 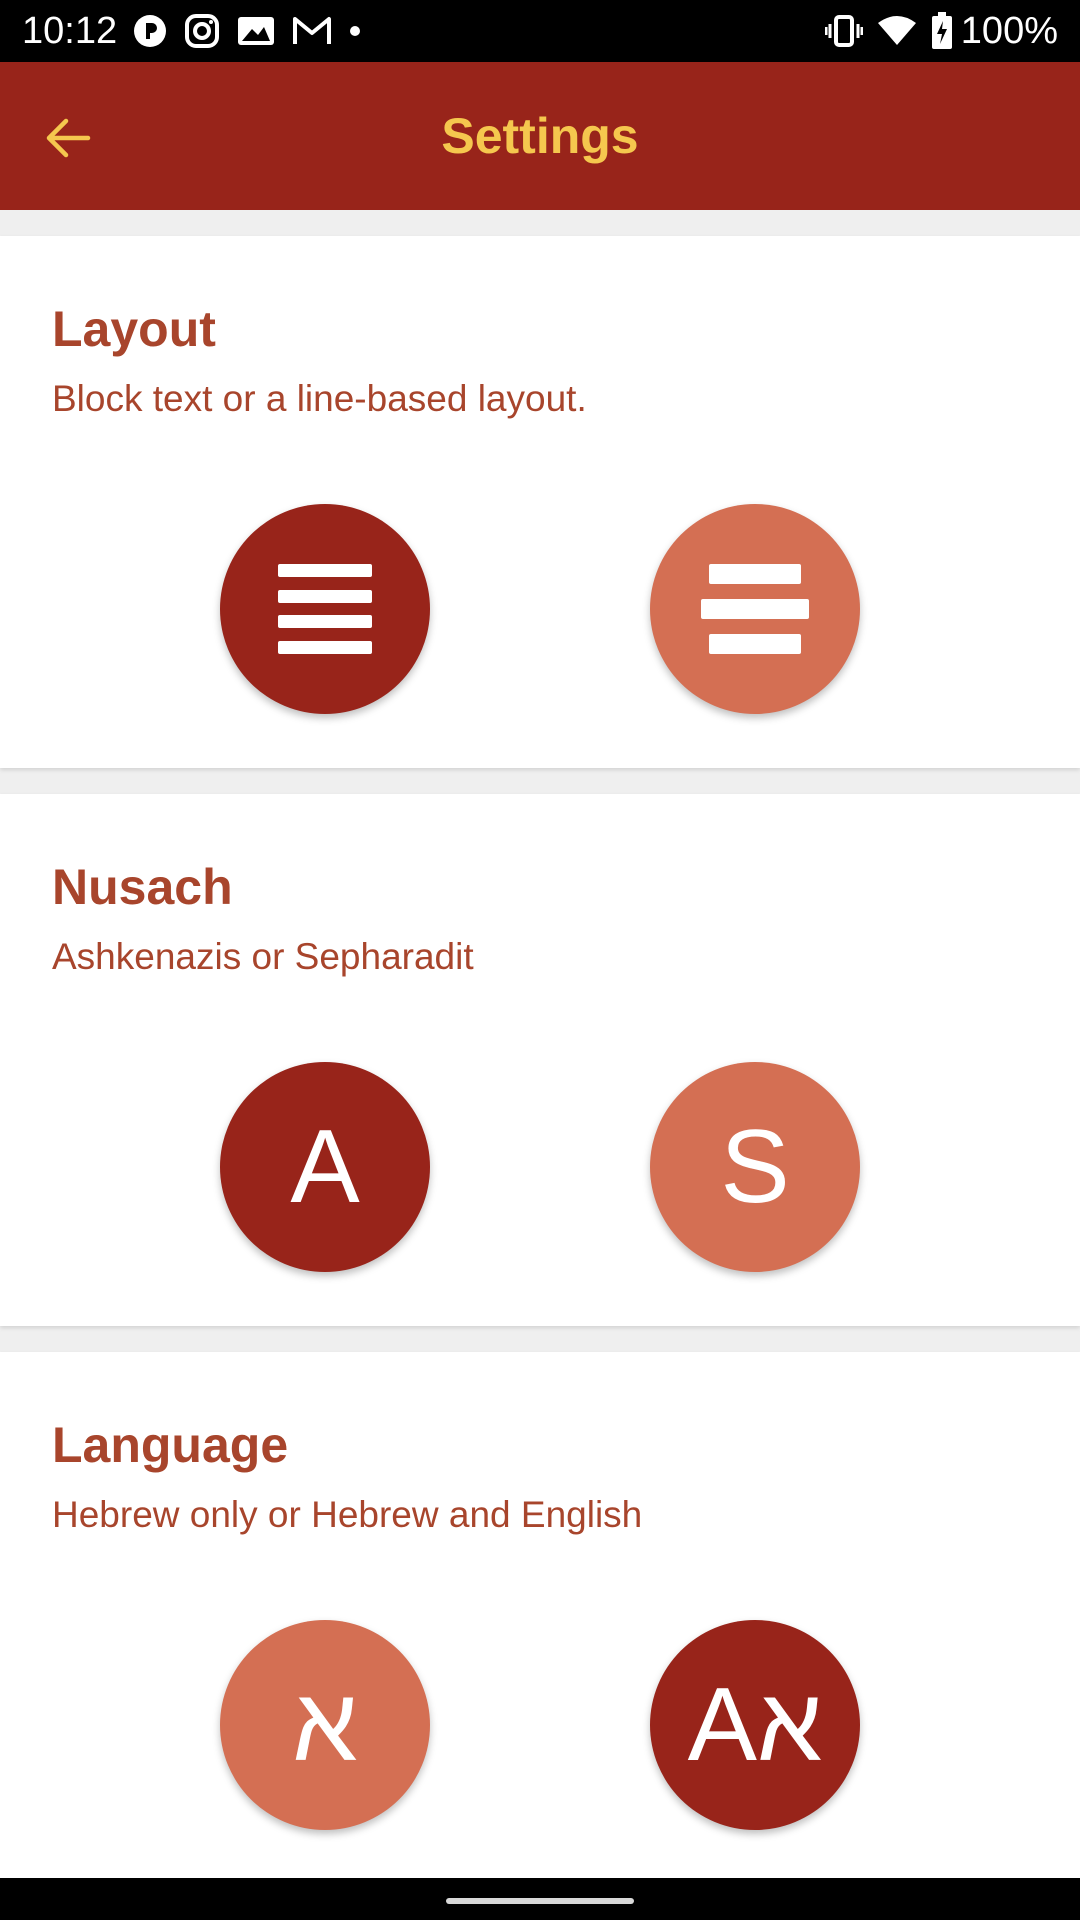 I want to click on status-time: 10:12, so click(x=70, y=31).